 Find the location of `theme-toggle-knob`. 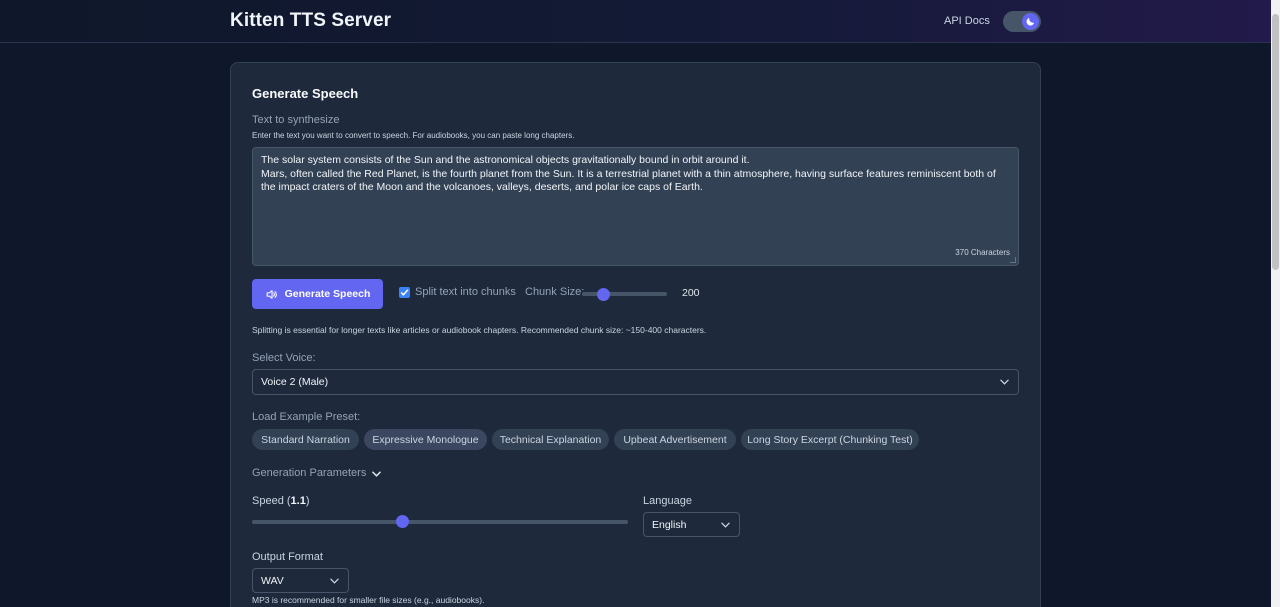

theme-toggle-knob is located at coordinates (1030, 21).